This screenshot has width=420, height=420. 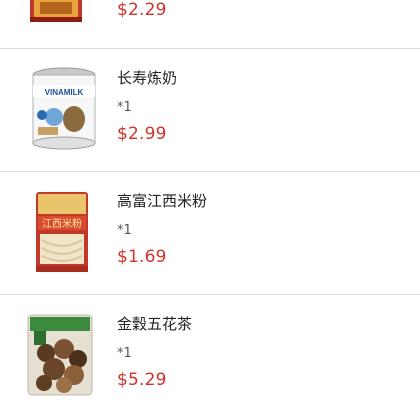 What do you see at coordinates (62, 223) in the screenshot?
I see `svg-text: 江西米粉` at bounding box center [62, 223].